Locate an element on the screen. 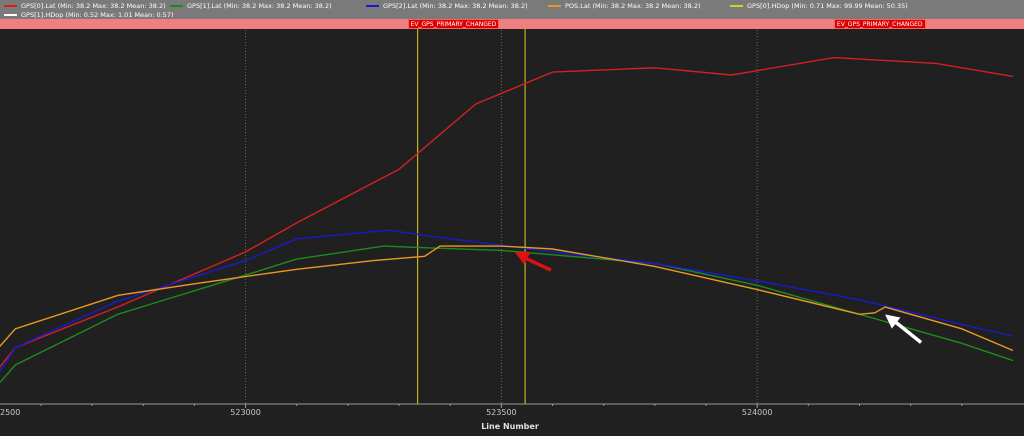  x-axis: 2500 523000 523500 524000 is located at coordinates (512, 410).